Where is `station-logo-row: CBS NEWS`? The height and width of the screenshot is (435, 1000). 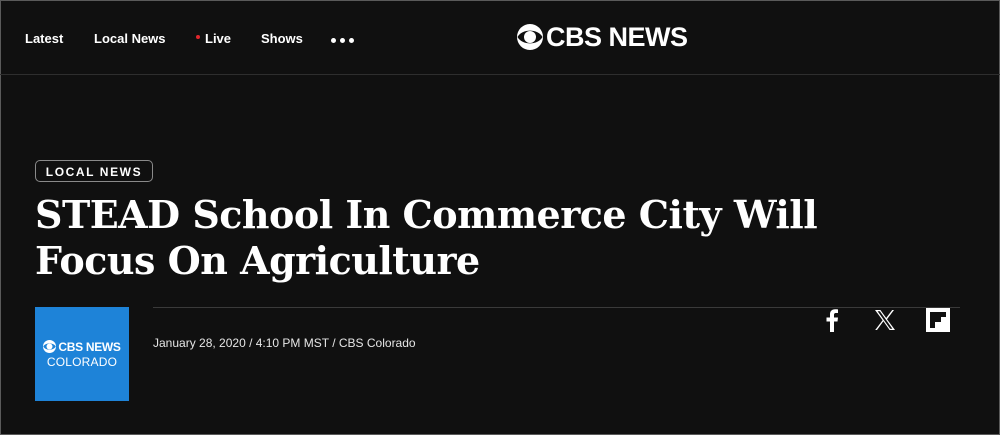 station-logo-row: CBS NEWS is located at coordinates (82, 346).